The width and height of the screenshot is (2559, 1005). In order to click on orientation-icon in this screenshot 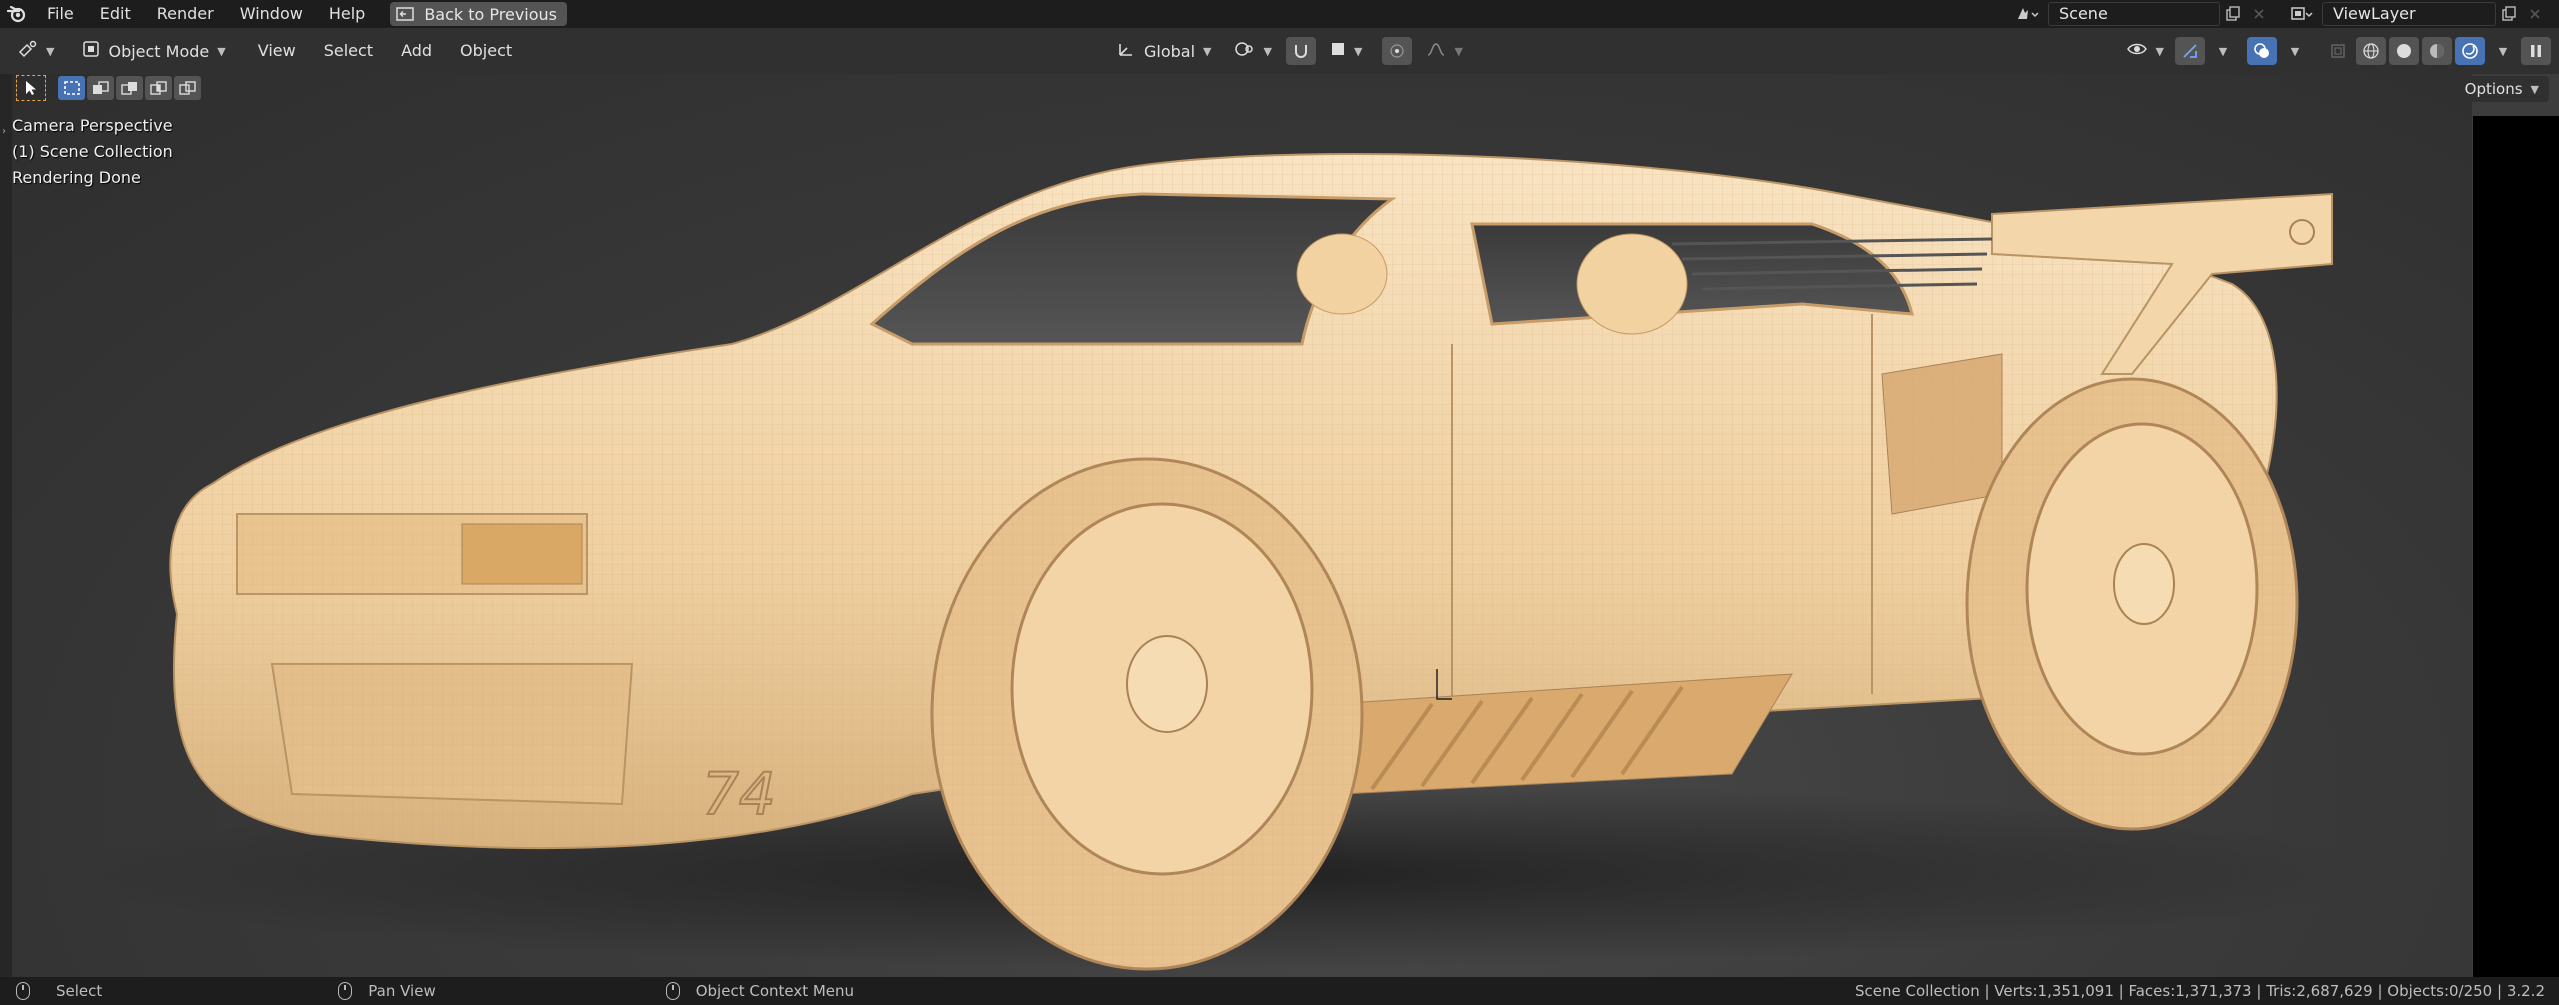, I will do `click(1126, 51)`.